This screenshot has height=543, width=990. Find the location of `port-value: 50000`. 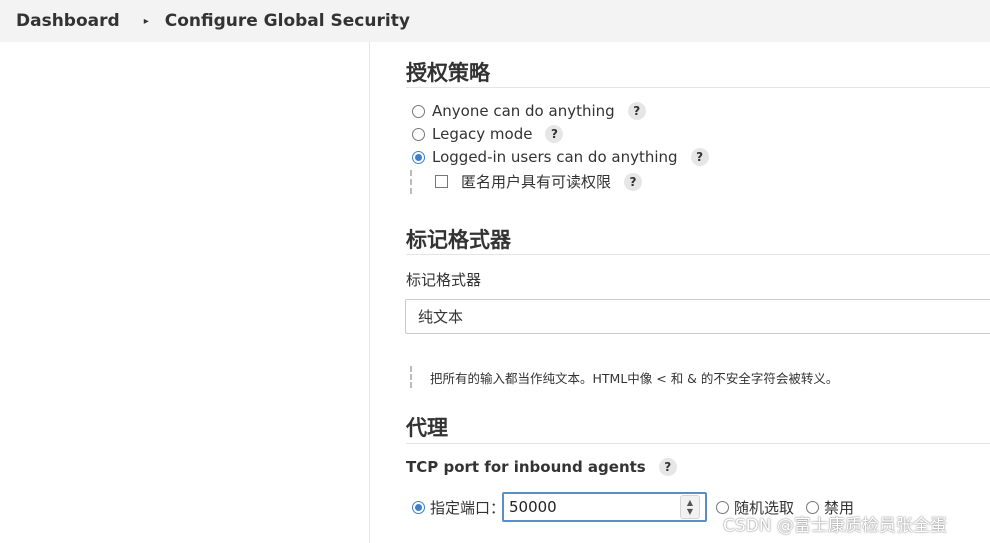

port-value: 50000 is located at coordinates (592, 507).